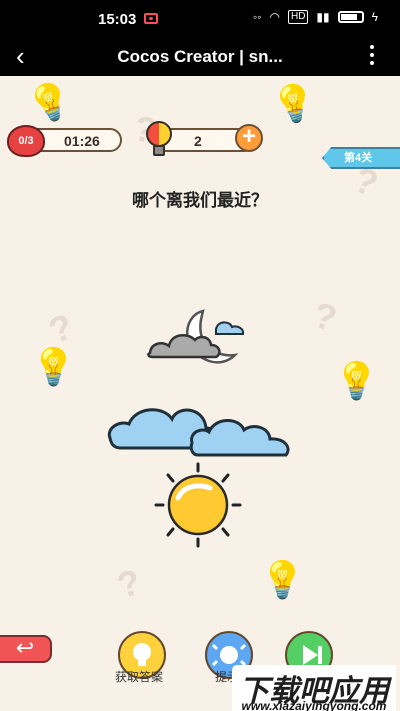  What do you see at coordinates (372, 57) in the screenshot?
I see `more-options-button` at bounding box center [372, 57].